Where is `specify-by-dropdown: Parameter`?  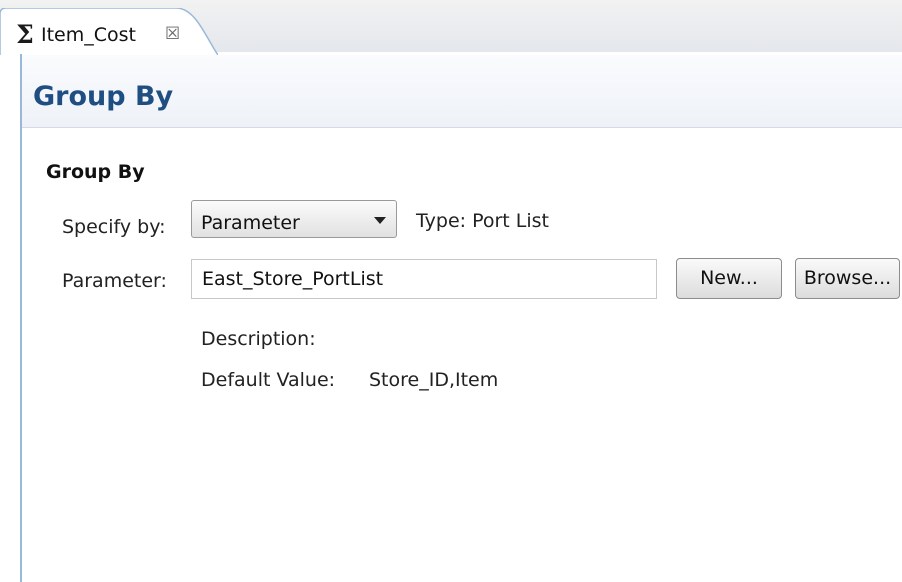
specify-by-dropdown: Parameter is located at coordinates (294, 219).